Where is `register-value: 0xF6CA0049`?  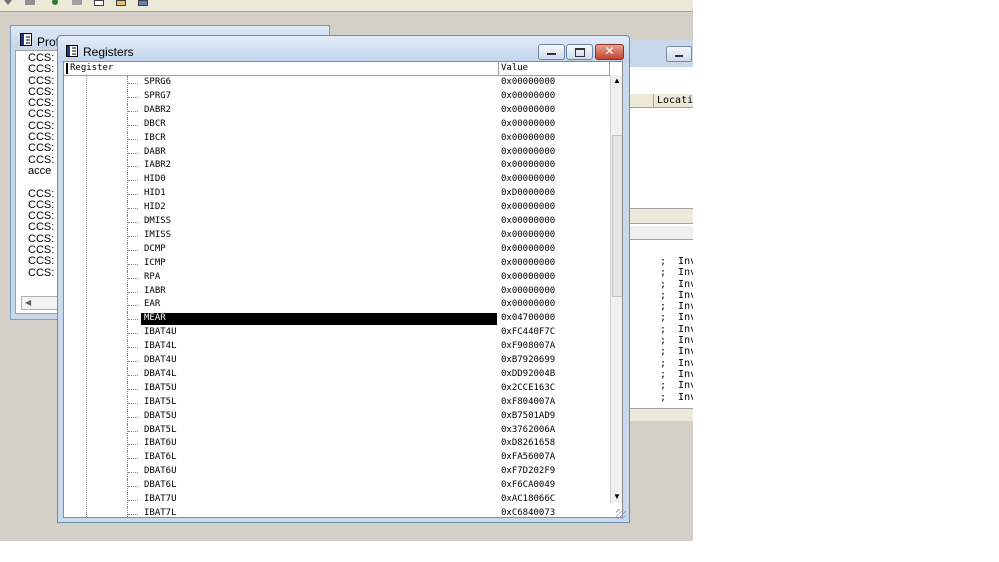
register-value: 0xF6CA0049 is located at coordinates (528, 486).